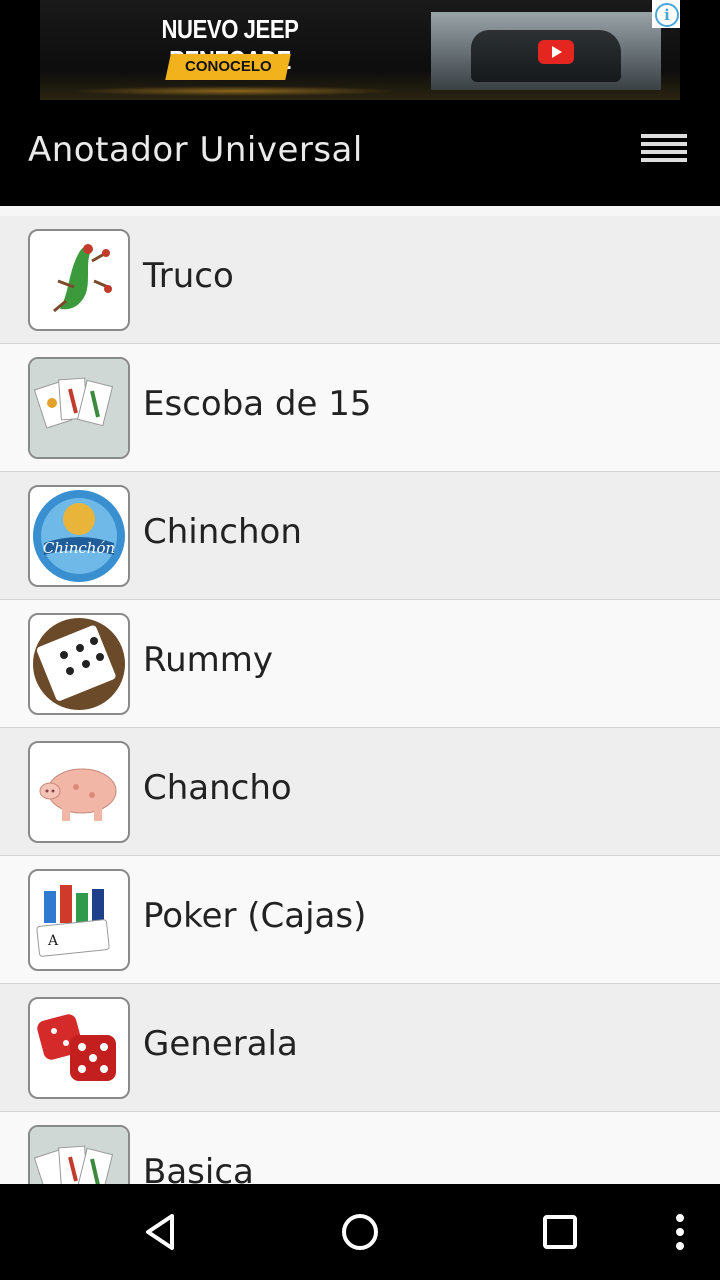  What do you see at coordinates (79, 664) in the screenshot?
I see `rummy-tile-icon` at bounding box center [79, 664].